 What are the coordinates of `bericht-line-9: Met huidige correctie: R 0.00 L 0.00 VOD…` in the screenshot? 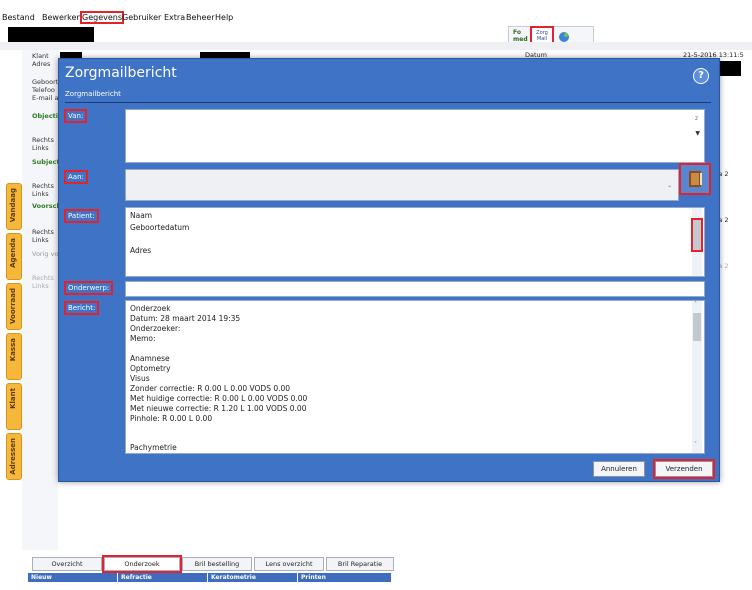 It's located at (219, 398).